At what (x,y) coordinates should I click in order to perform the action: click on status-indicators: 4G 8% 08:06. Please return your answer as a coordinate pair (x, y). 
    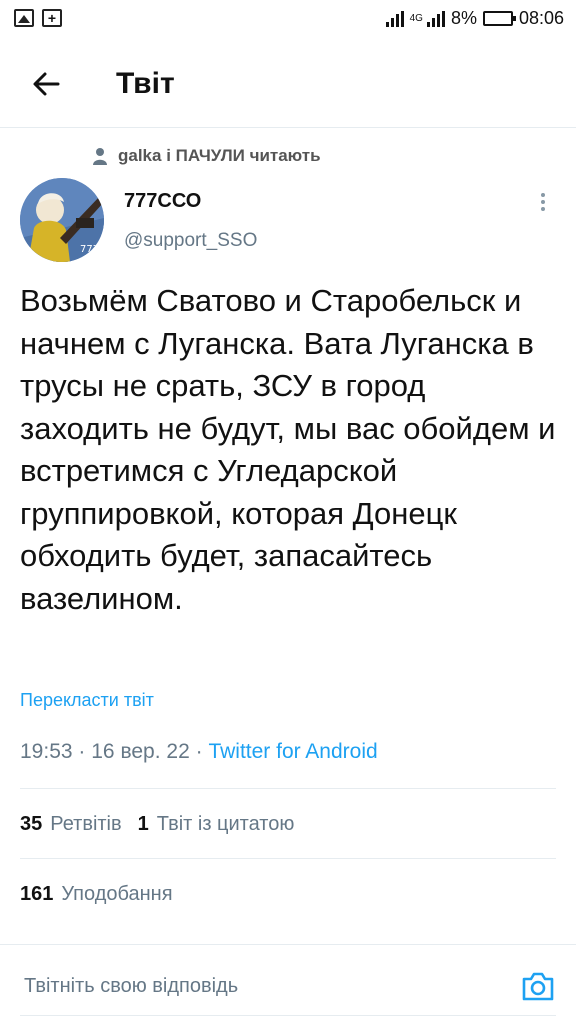
    Looking at the image, I should click on (474, 18).